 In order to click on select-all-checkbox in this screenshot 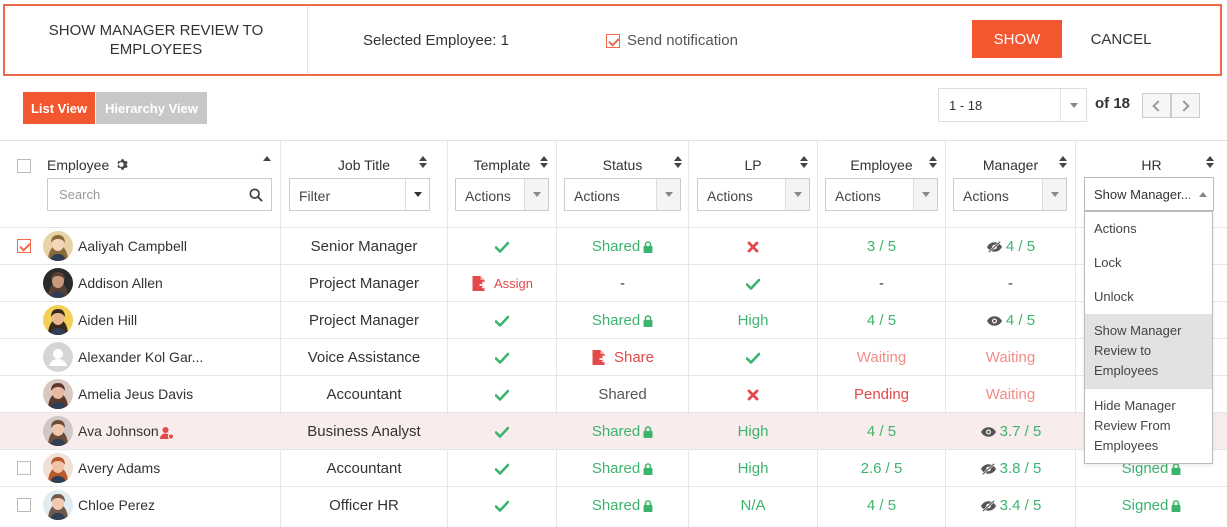, I will do `click(24, 166)`.